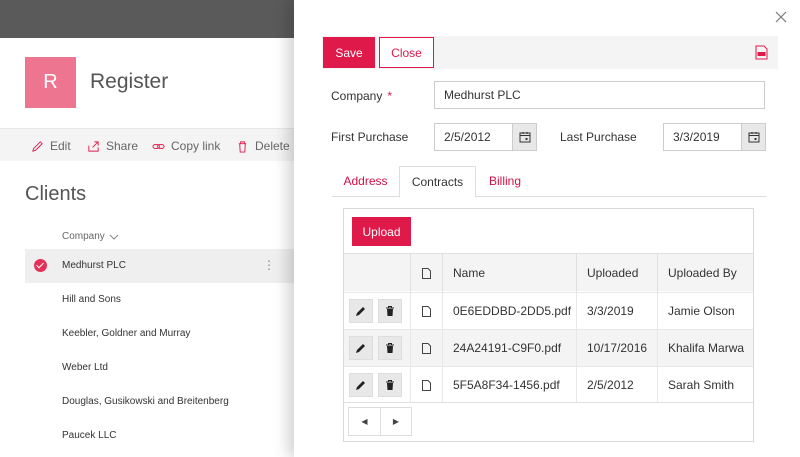  I want to click on uploaded-column-header: Uploaded, so click(616, 273).